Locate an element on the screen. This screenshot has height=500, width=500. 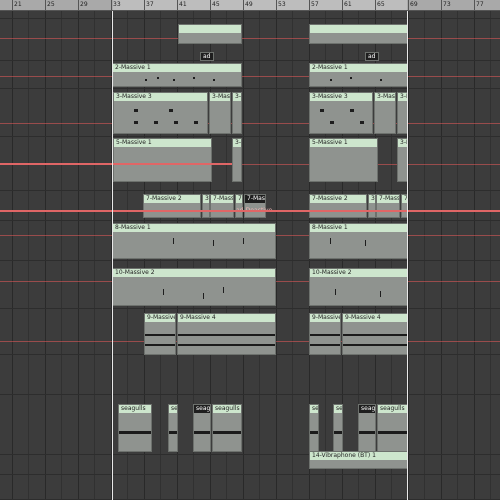
bar-number: 29 is located at coordinates (84, 4).